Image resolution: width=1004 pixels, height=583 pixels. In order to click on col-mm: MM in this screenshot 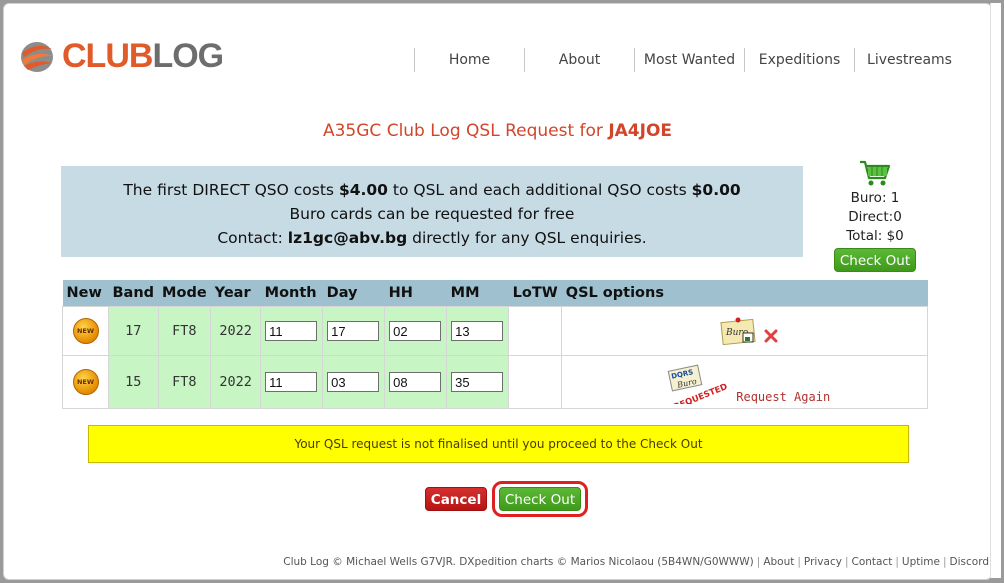, I will do `click(477, 293)`.